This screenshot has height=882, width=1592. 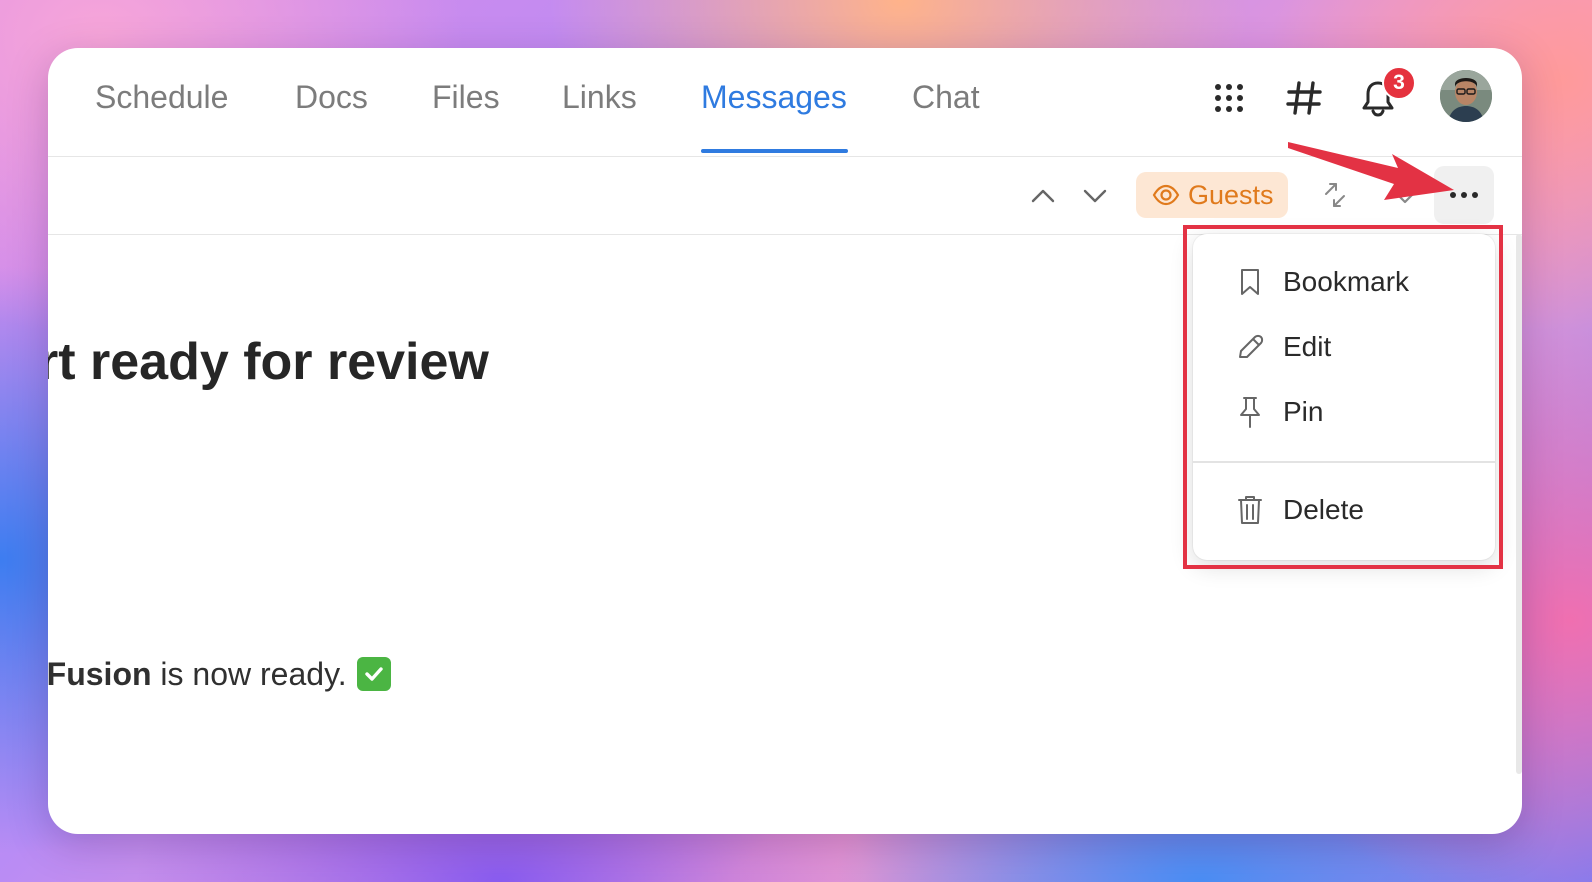 I want to click on more-options-button, so click(x=1464, y=195).